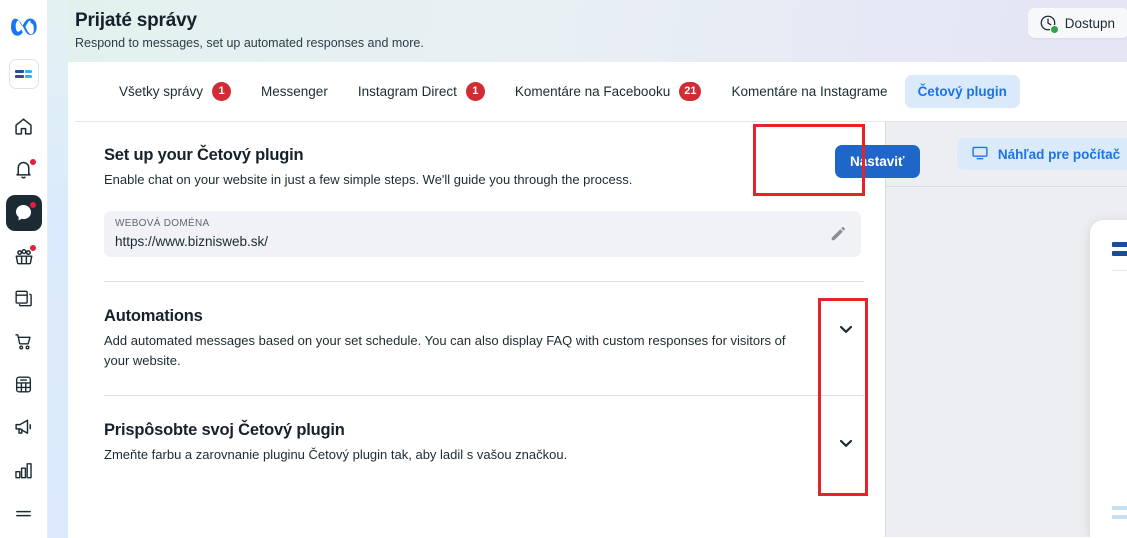  What do you see at coordinates (162, 223) in the screenshot?
I see `domain-field-label: WEBOVÁ DOMÉNA` at bounding box center [162, 223].